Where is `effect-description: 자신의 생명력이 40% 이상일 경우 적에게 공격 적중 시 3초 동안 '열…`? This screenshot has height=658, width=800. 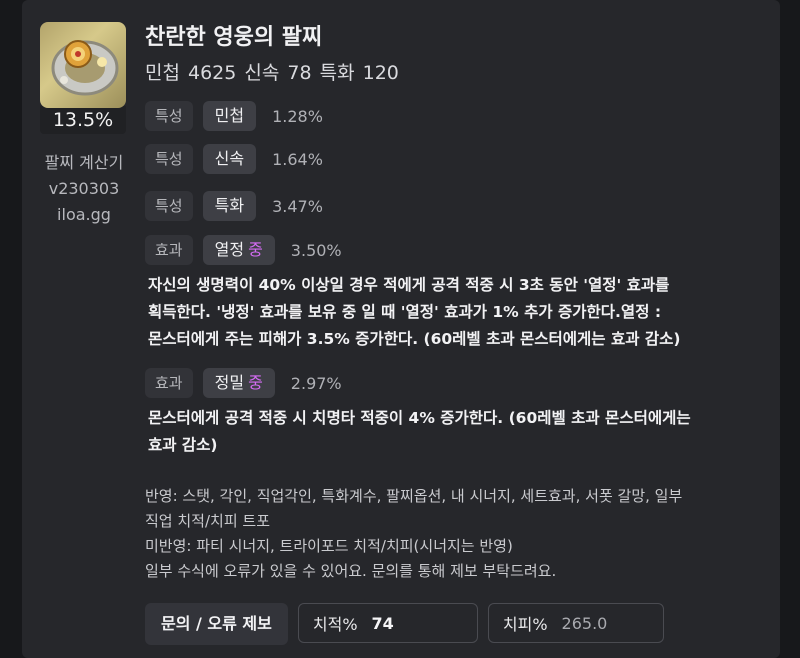
effect-description: 자신의 생명력이 40% 이상일 경우 적에게 공격 적중 시 3초 동안 '열… is located at coordinates (448, 312).